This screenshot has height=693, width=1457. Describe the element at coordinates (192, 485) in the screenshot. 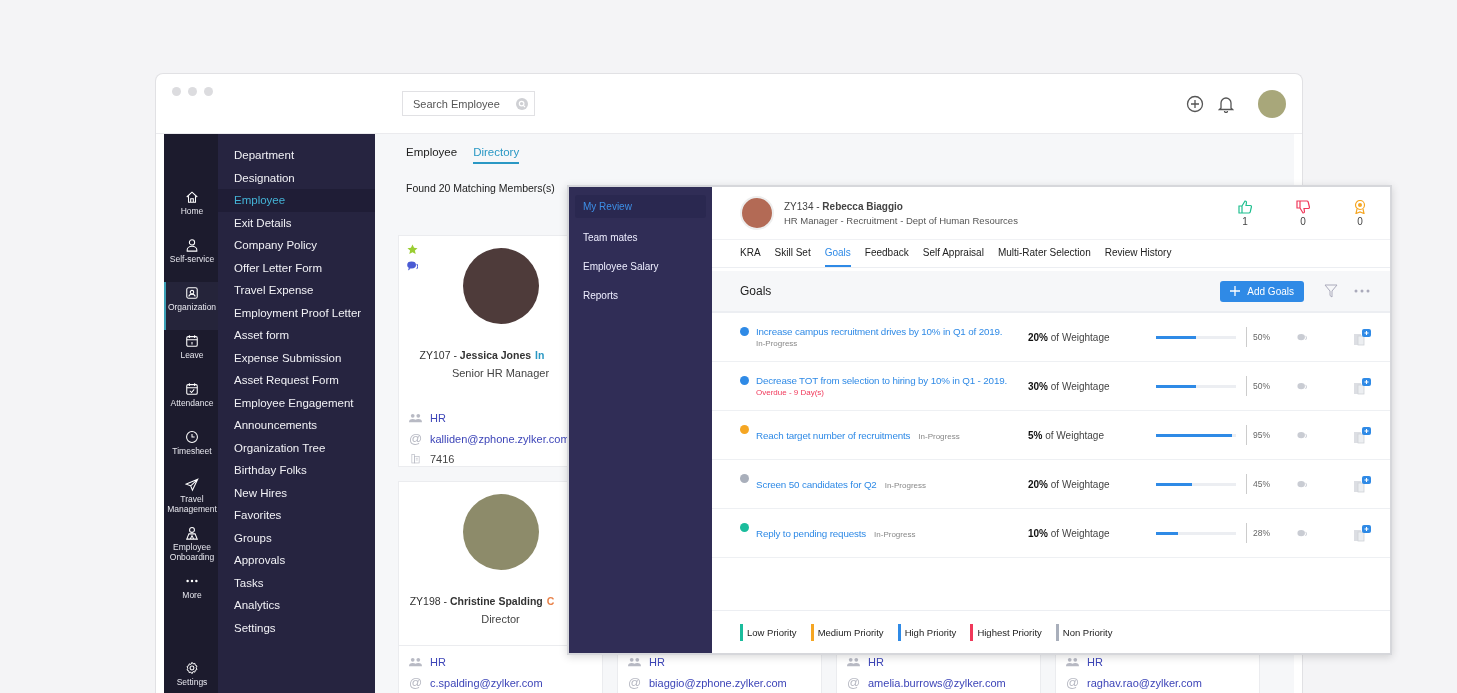

I see `plane-icon` at that location.